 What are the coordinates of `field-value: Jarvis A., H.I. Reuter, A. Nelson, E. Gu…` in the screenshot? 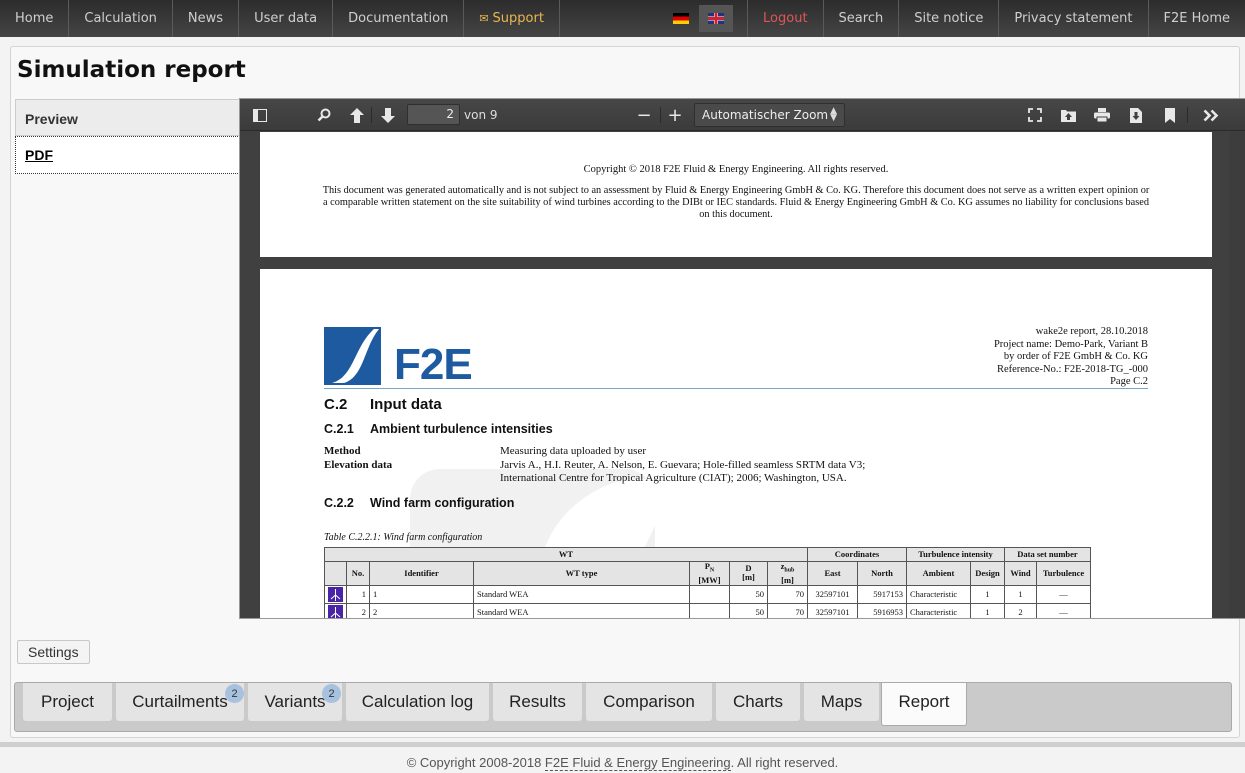 It's located at (683, 465).